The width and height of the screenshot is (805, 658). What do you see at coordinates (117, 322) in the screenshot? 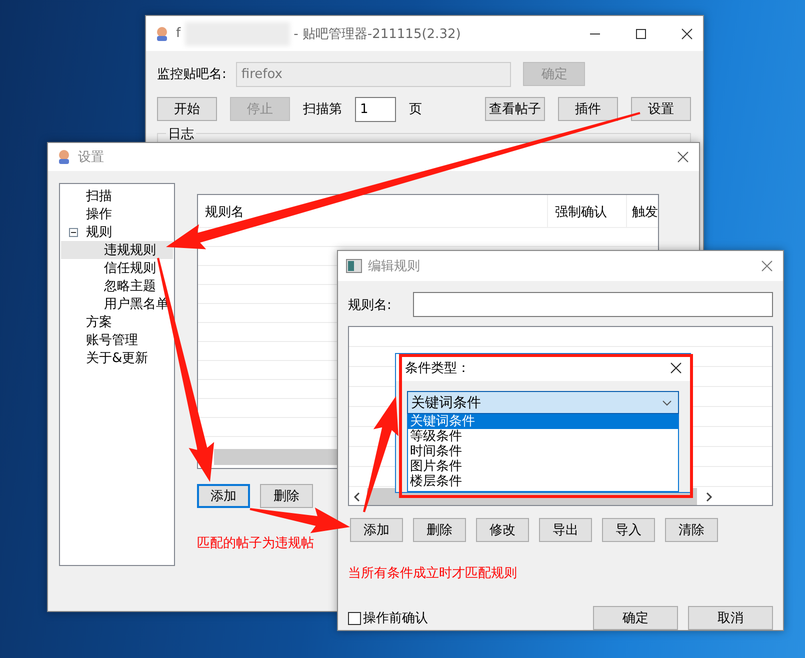
I see `tree-item: 方案` at bounding box center [117, 322].